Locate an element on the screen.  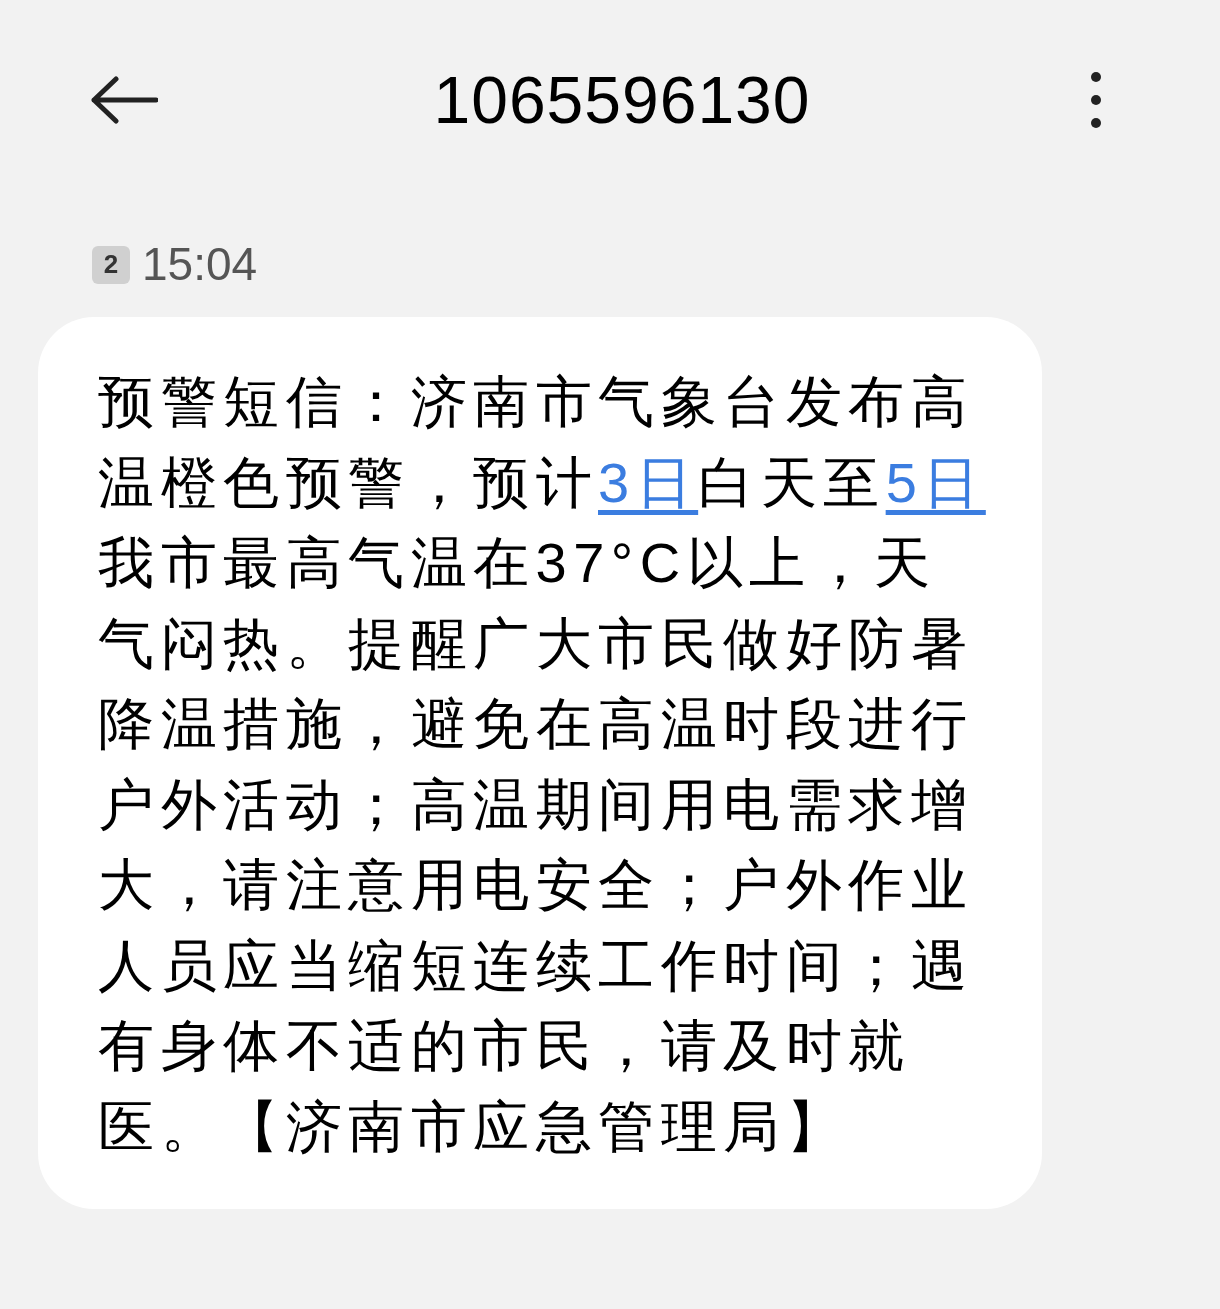
contact-title: 1065596130 is located at coordinates (622, 100).